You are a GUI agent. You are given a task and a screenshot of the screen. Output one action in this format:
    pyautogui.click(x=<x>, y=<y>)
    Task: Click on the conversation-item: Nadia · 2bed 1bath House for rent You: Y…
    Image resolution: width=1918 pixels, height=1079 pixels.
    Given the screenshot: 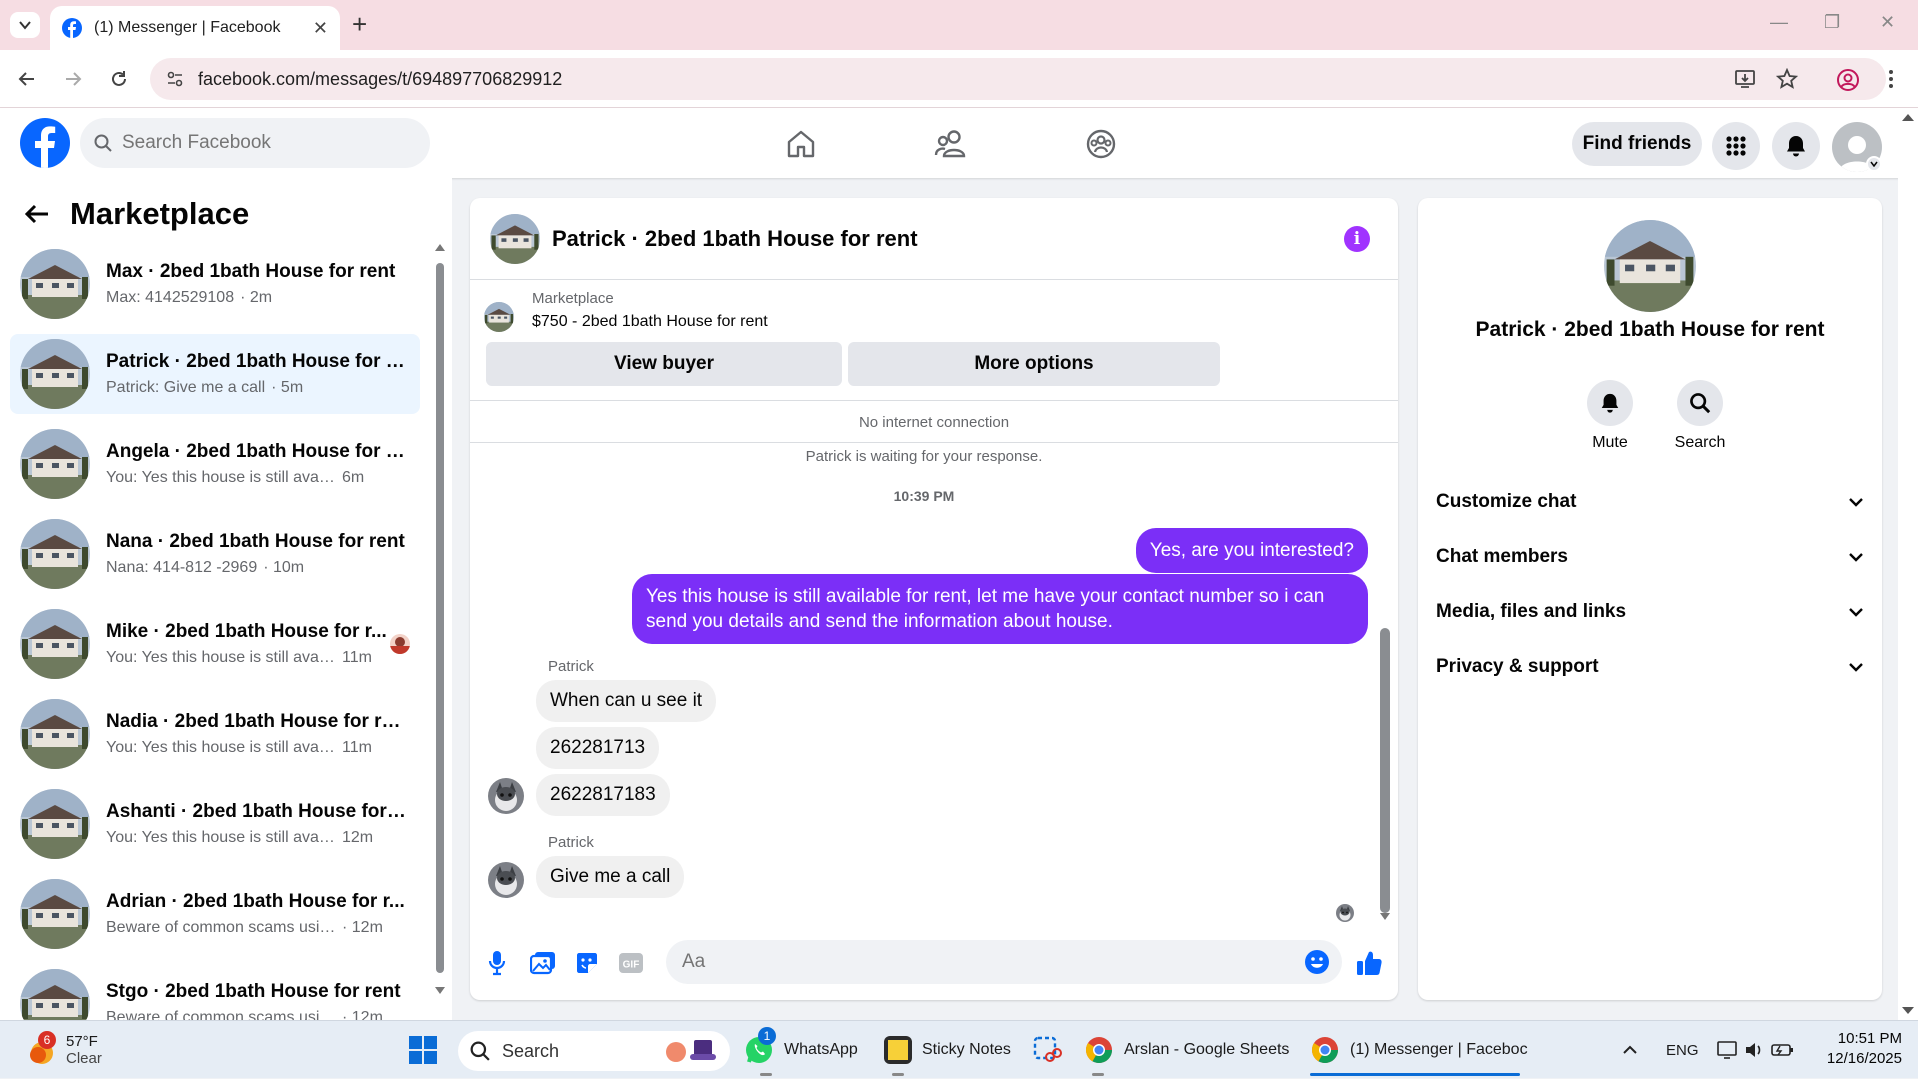 What is the action you would take?
    pyautogui.click(x=215, y=734)
    